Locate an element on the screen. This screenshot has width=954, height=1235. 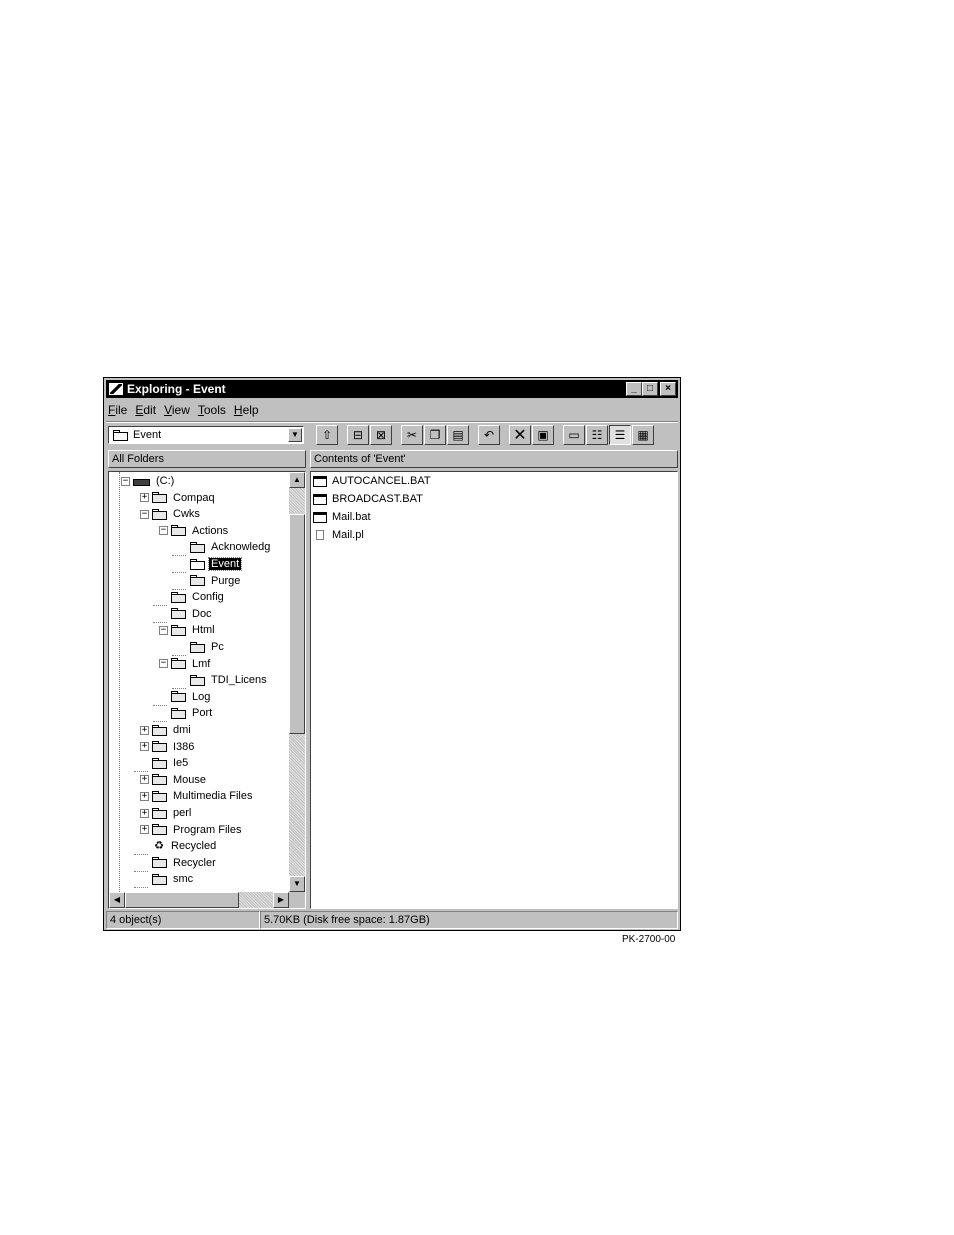
scroll-down-arrow-icon: ▼ is located at coordinates (297, 884).